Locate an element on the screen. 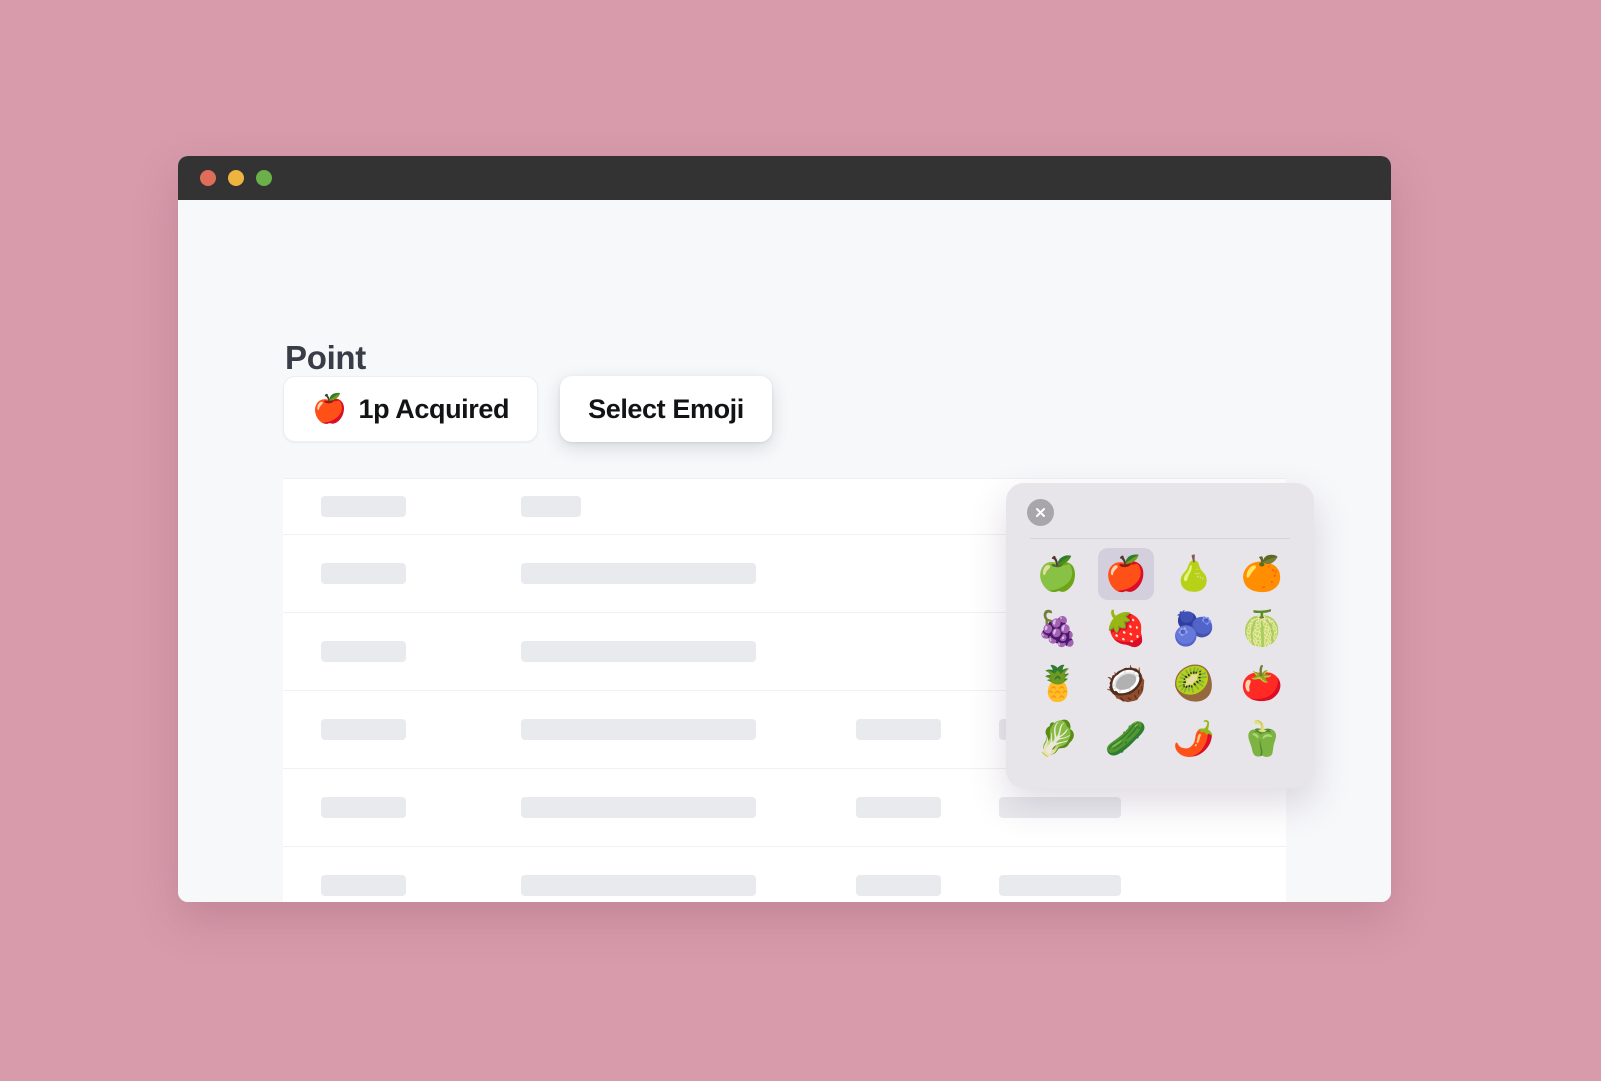  window-close-button is located at coordinates (208, 178).